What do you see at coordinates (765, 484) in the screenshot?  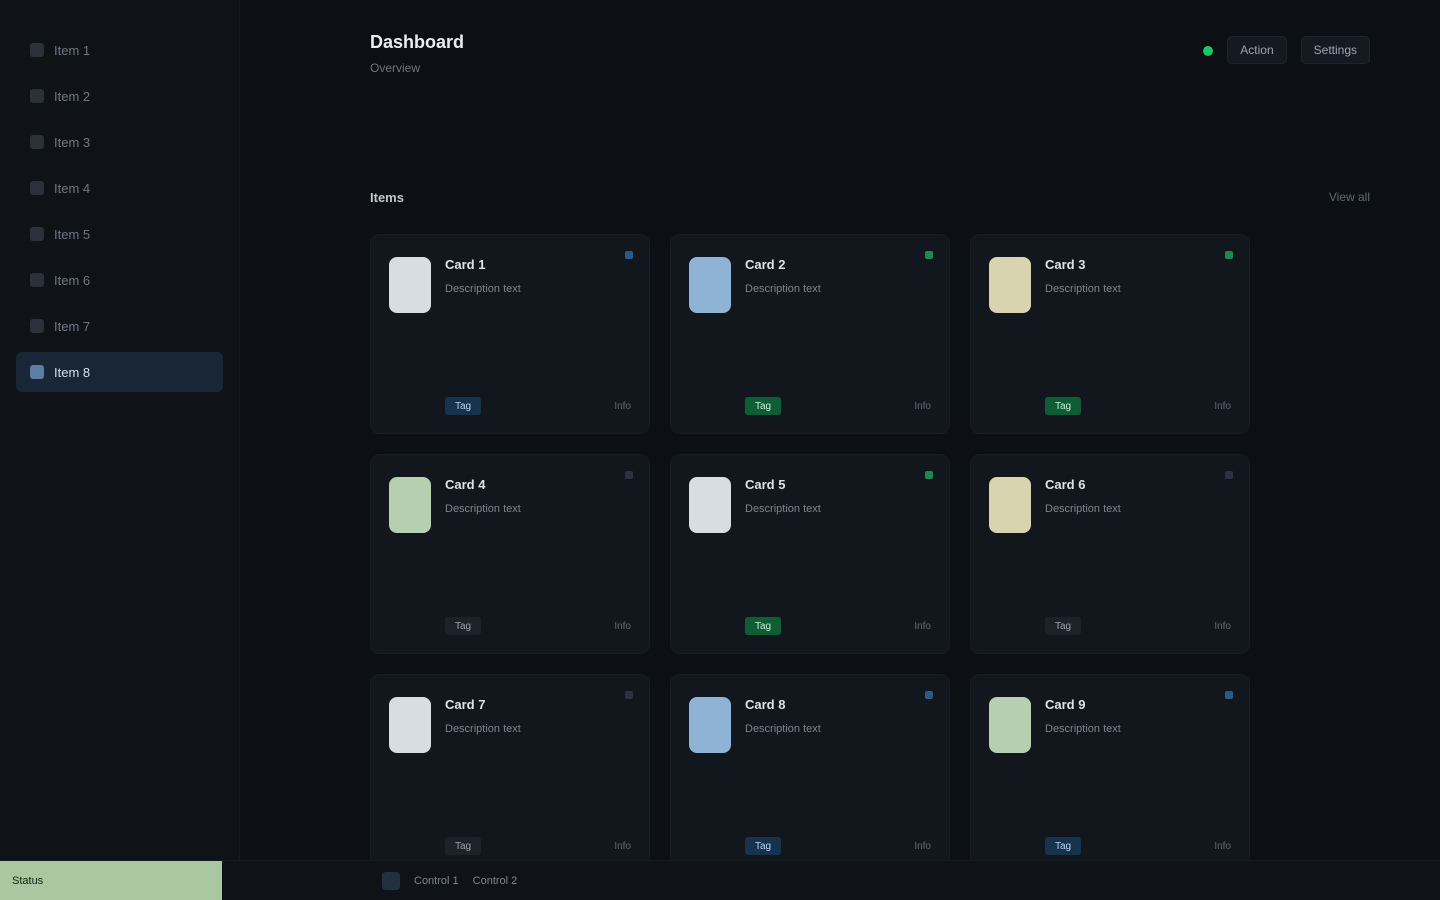 I see `card-title: Card 5` at bounding box center [765, 484].